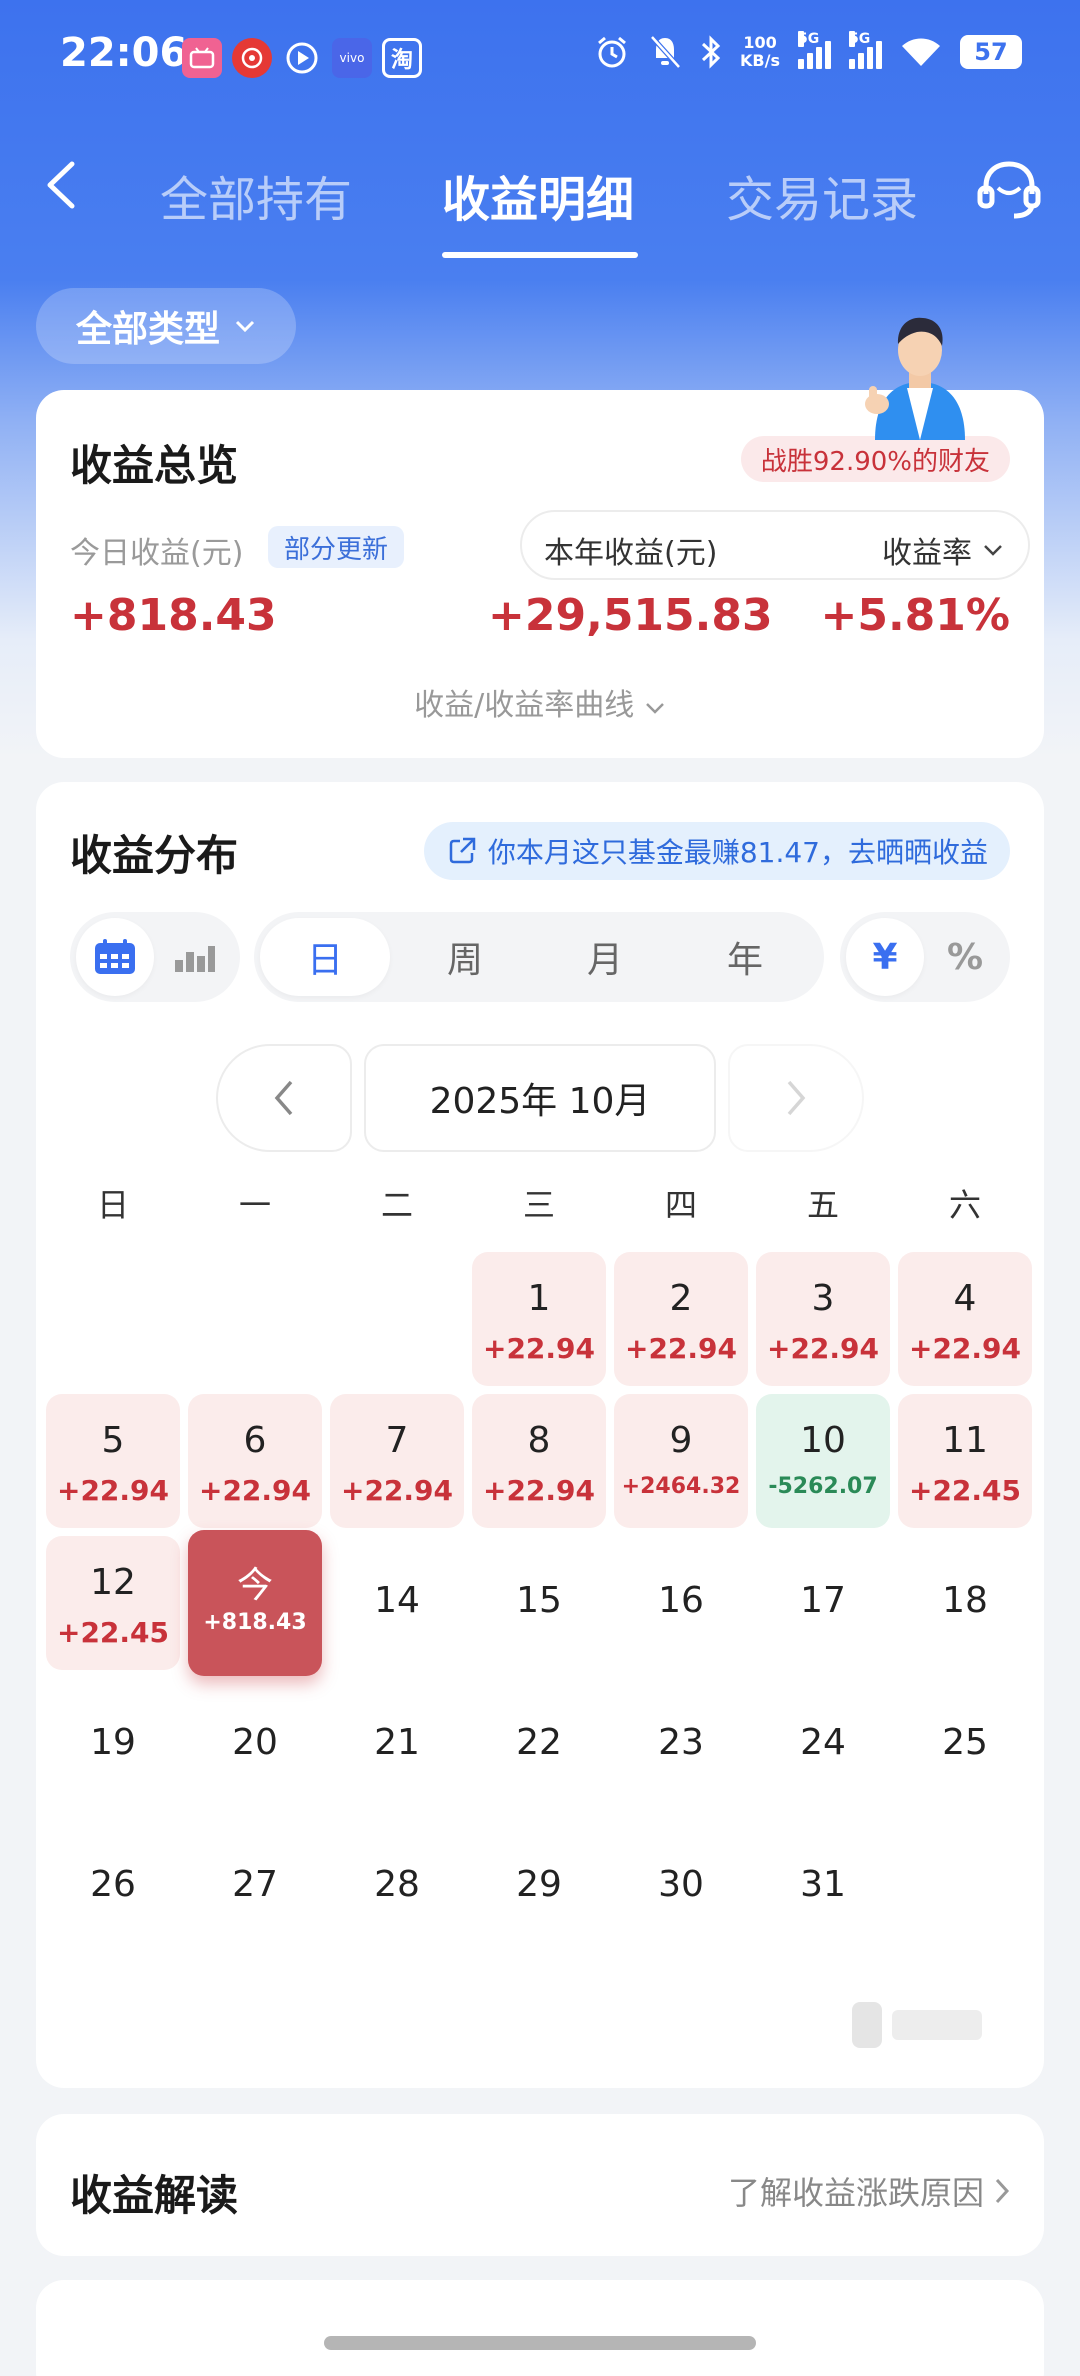 The image size is (1080, 2376). Describe the element at coordinates (991, 52) in the screenshot. I see `battery-indicator: 57` at that location.